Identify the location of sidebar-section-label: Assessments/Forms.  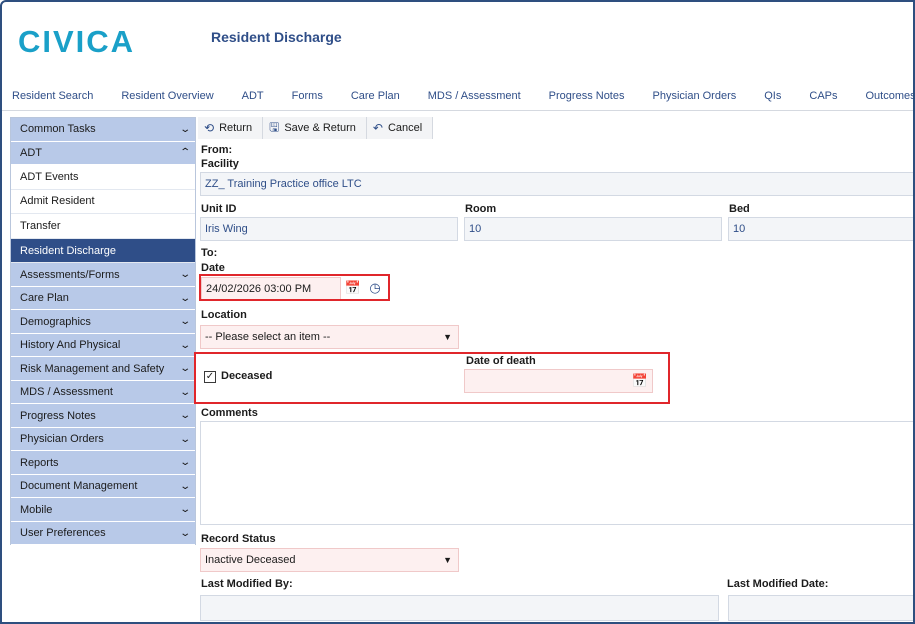
(70, 274).